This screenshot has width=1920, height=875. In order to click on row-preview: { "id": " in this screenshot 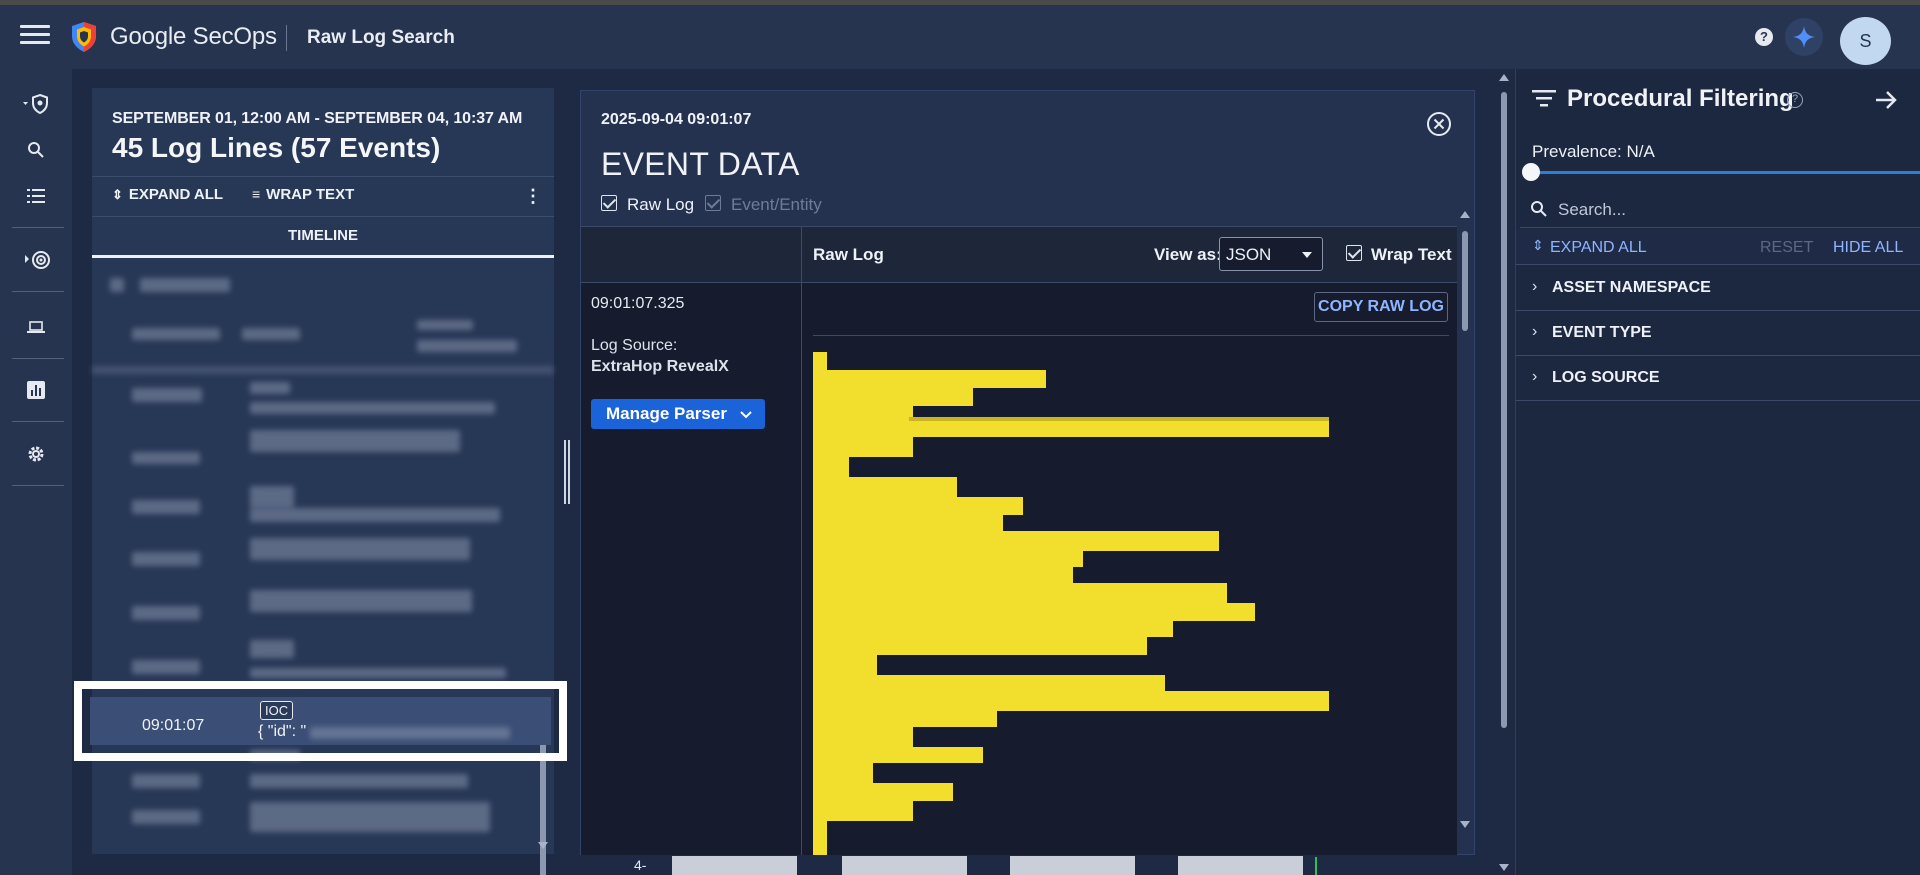, I will do `click(384, 732)`.